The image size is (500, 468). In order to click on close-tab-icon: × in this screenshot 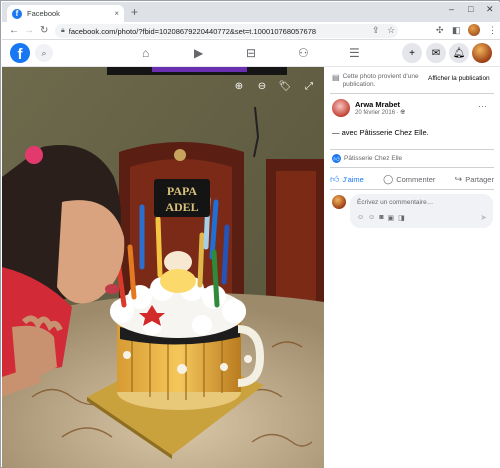, I will do `click(116, 13)`.